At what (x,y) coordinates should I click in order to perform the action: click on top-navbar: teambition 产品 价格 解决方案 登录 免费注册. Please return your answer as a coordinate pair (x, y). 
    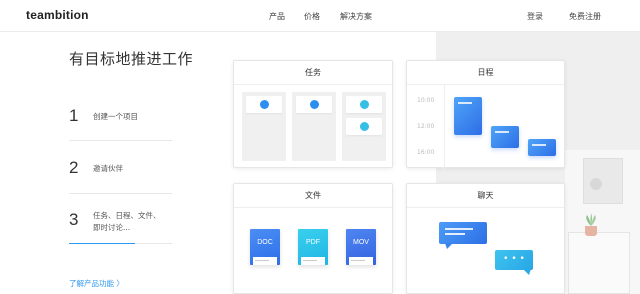
    Looking at the image, I should click on (320, 16).